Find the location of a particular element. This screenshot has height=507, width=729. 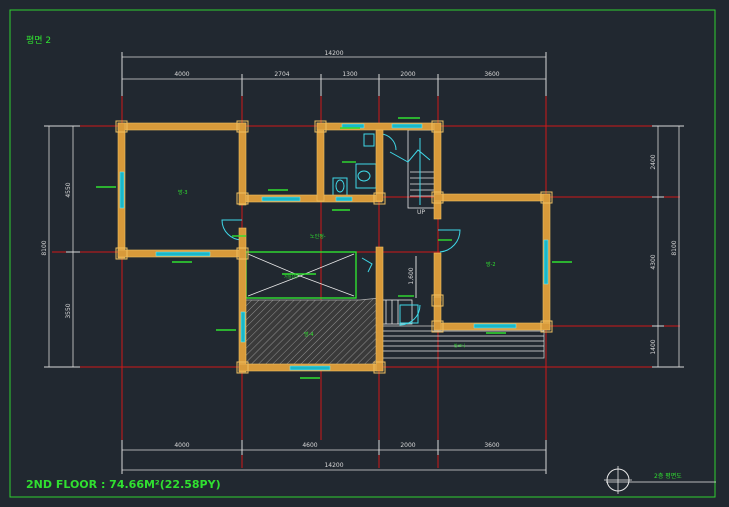

bottom-dim-segment: 4600 is located at coordinates (309, 445).